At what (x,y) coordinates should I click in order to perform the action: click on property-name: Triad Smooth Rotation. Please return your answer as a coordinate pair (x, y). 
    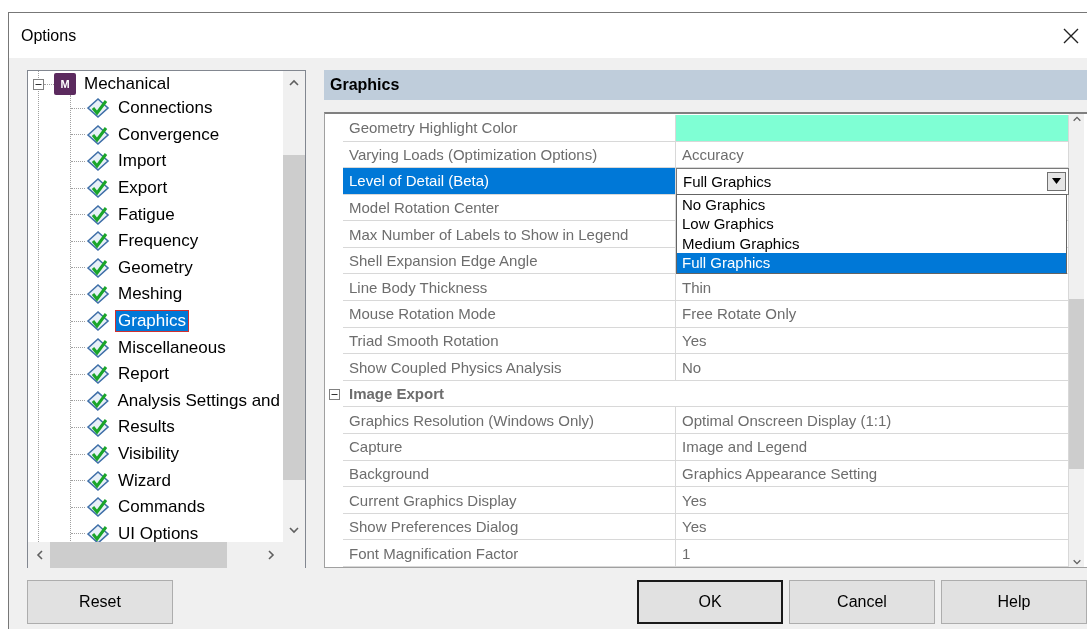
    Looking at the image, I should click on (509, 341).